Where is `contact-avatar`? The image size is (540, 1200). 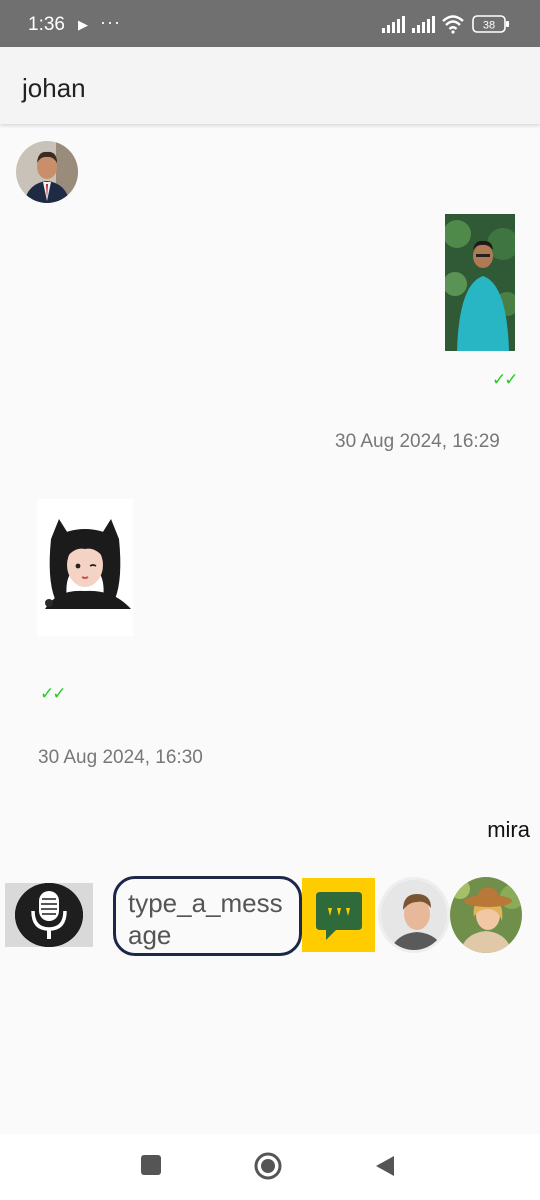
contact-avatar is located at coordinates (47, 172).